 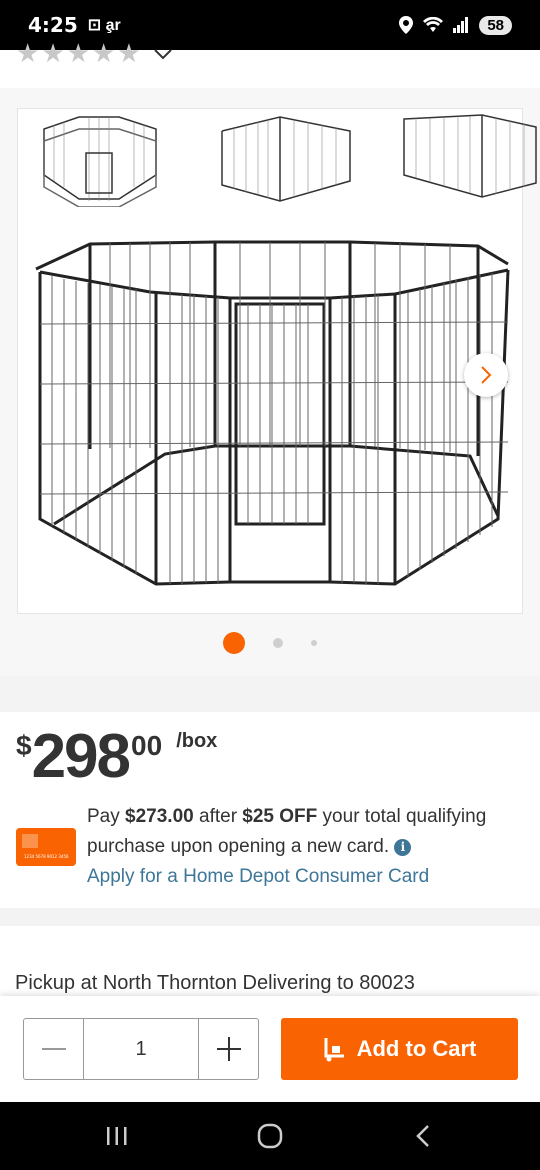 What do you see at coordinates (433, 24) in the screenshot?
I see `wifi-icon` at bounding box center [433, 24].